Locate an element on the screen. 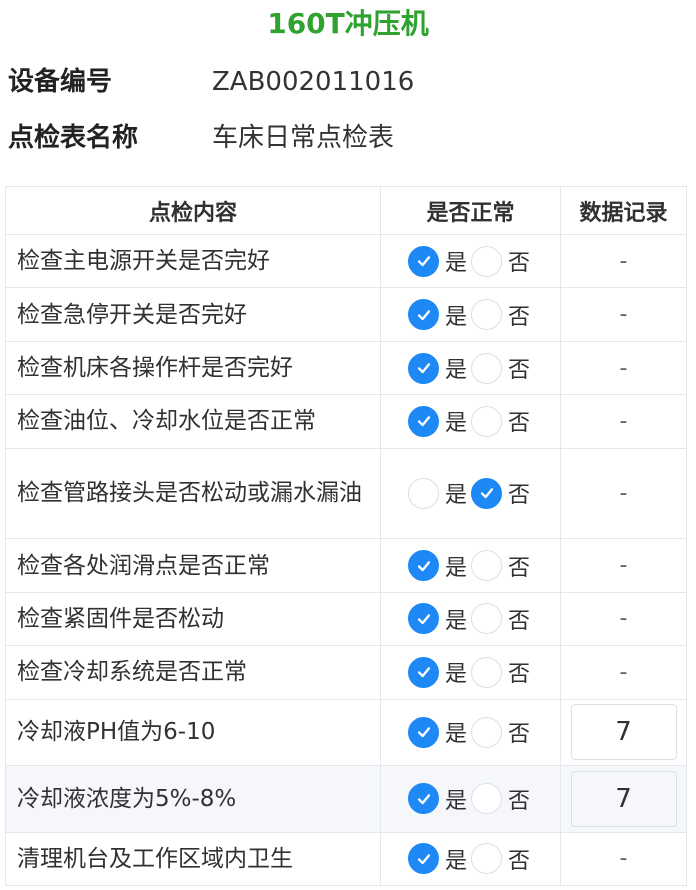 The height and width of the screenshot is (890, 696). table-row: 检查油位、冷却水位是否正常是否 - is located at coordinates (346, 421).